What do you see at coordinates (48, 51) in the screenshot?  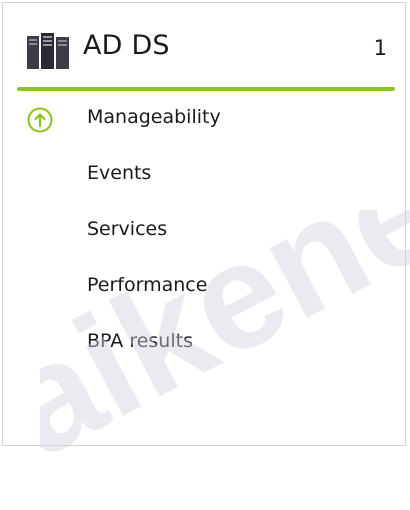 I see `server-role-icon` at bounding box center [48, 51].